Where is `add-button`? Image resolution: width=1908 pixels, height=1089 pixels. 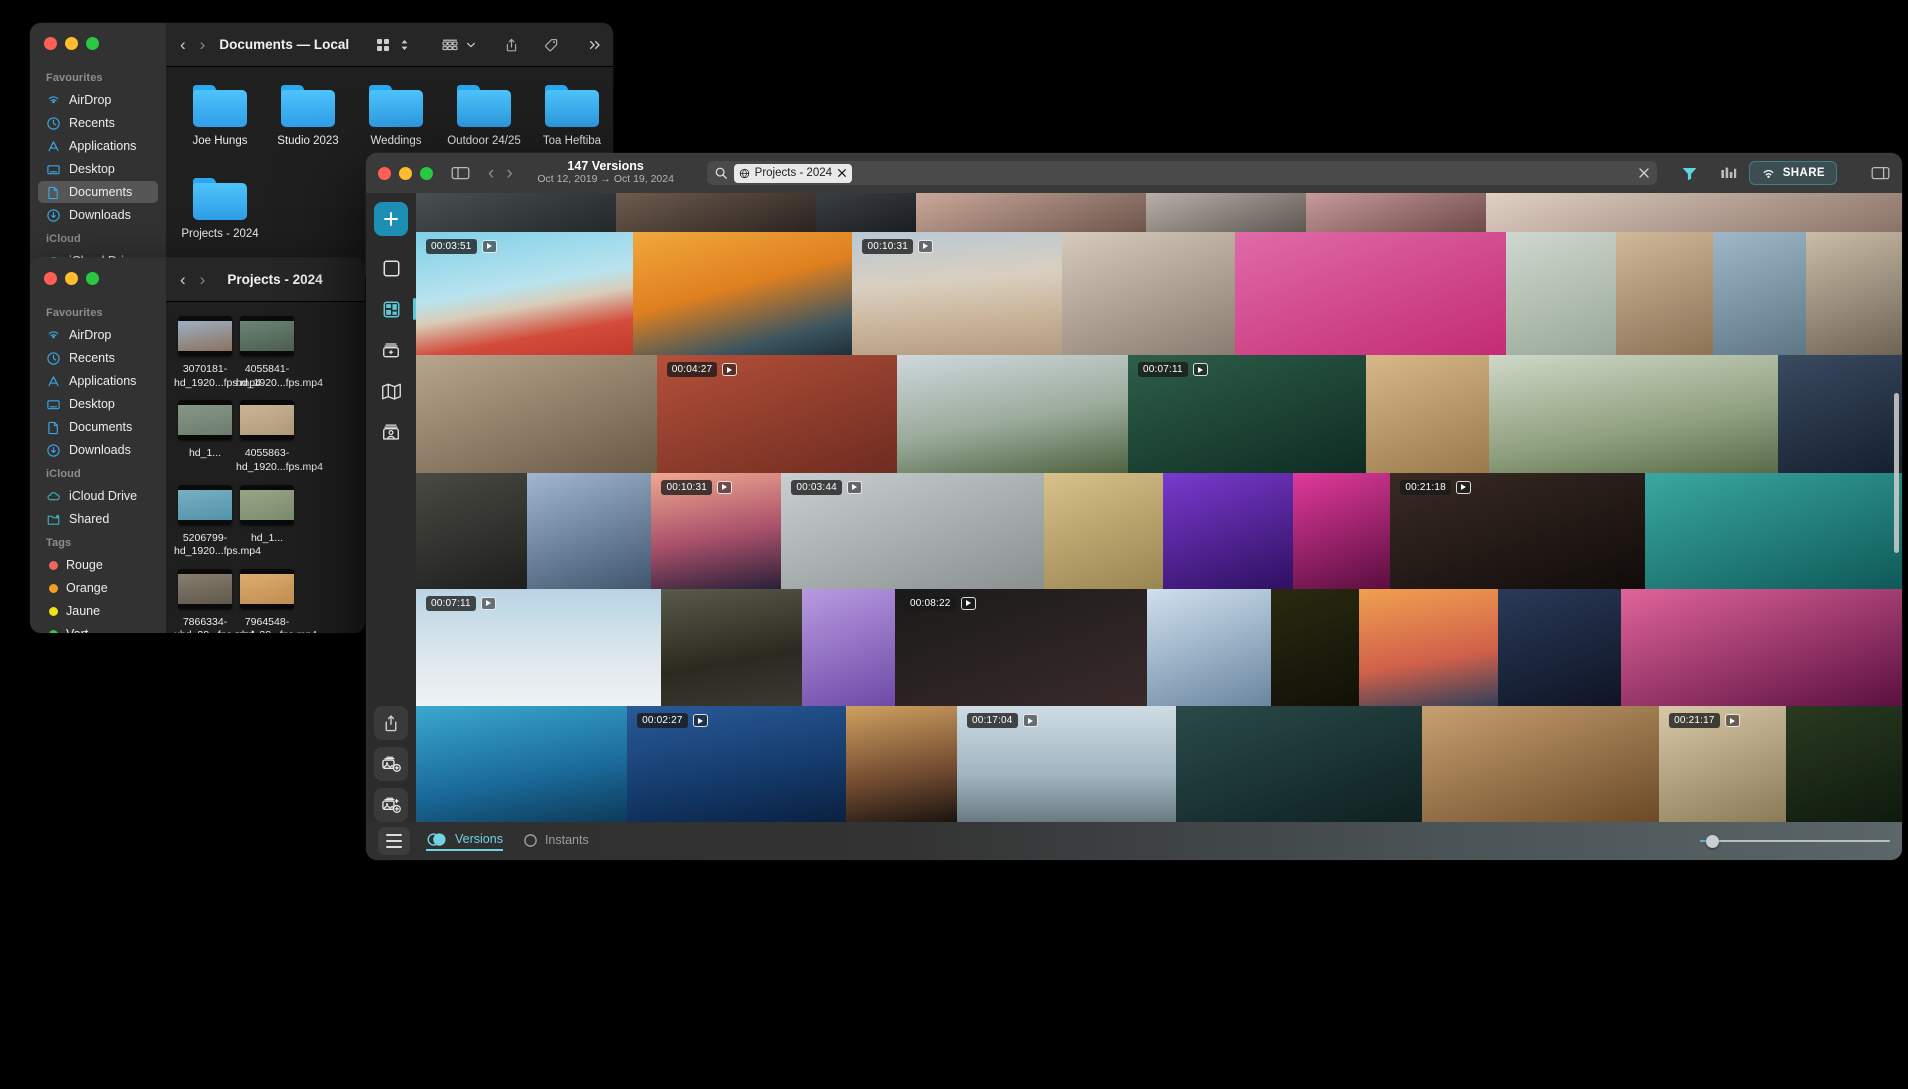
add-button is located at coordinates (391, 219).